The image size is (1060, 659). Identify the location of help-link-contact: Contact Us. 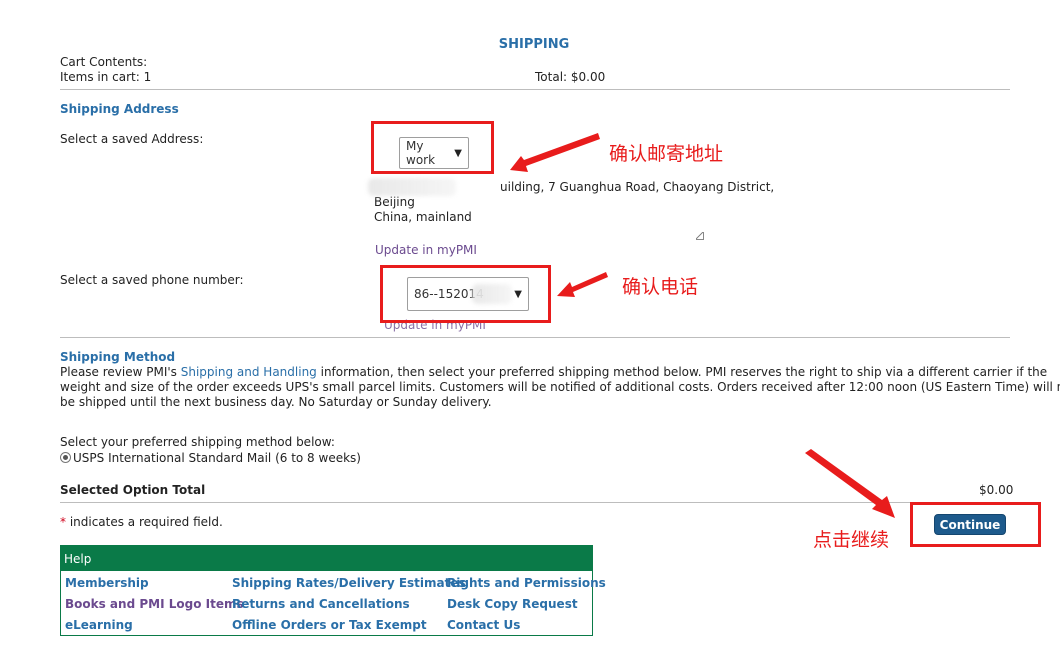
(483, 625).